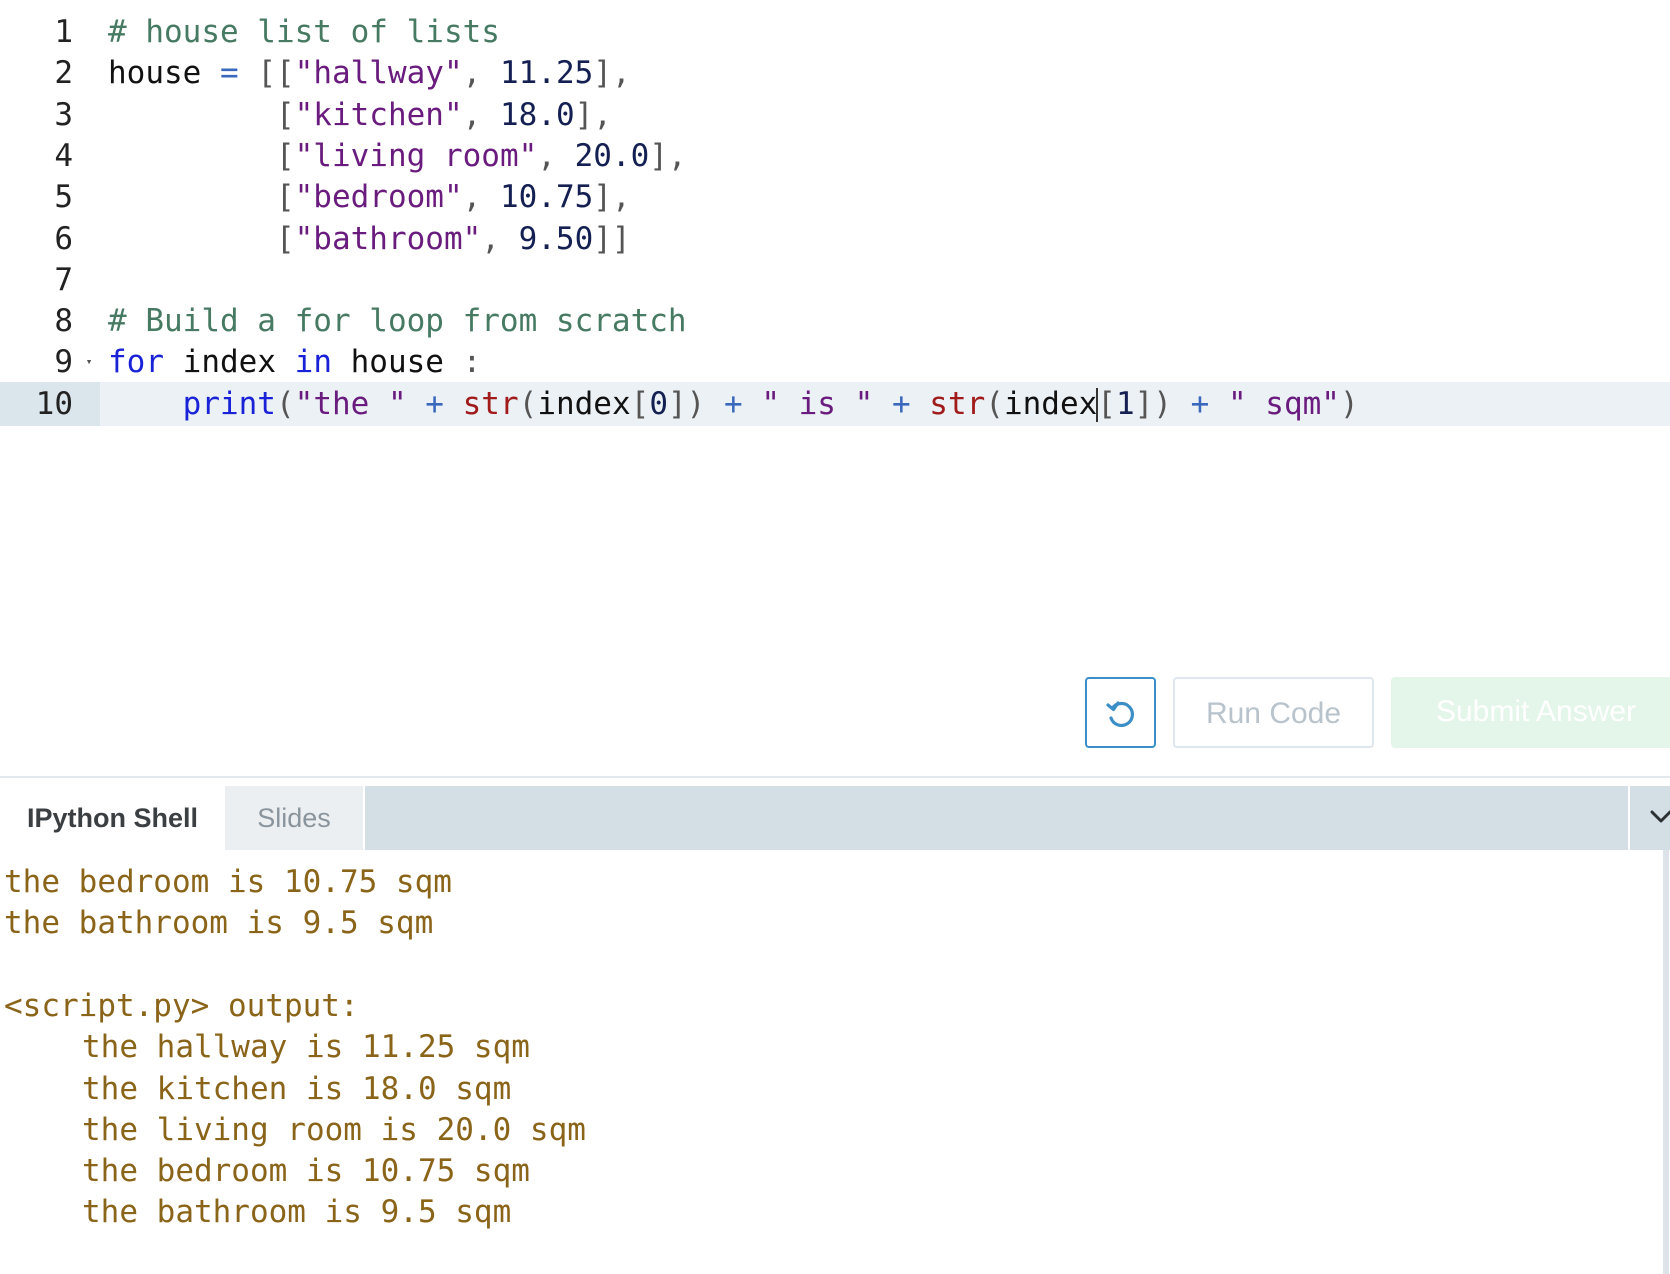 Image resolution: width=1670 pixels, height=1274 pixels. I want to click on code-token: "the ", so click(350, 403).